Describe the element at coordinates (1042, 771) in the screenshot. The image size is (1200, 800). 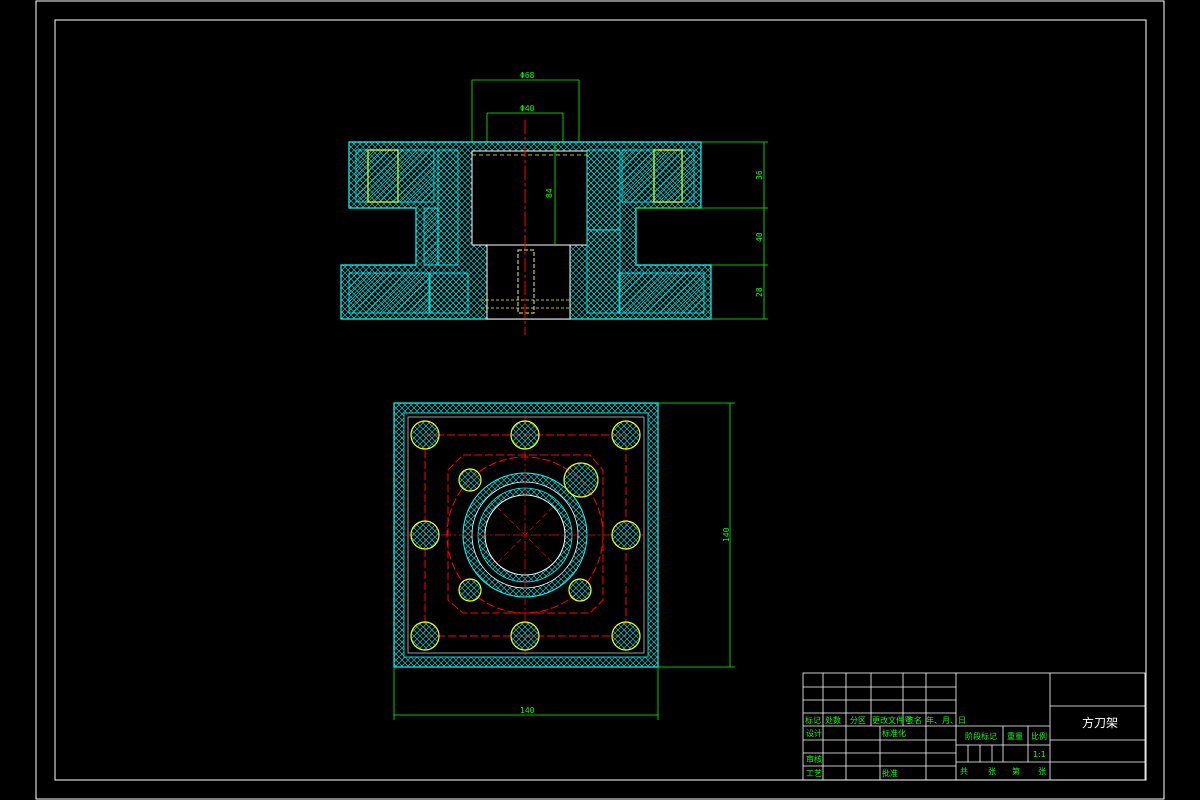
I see `tb-sheet: 张` at that location.